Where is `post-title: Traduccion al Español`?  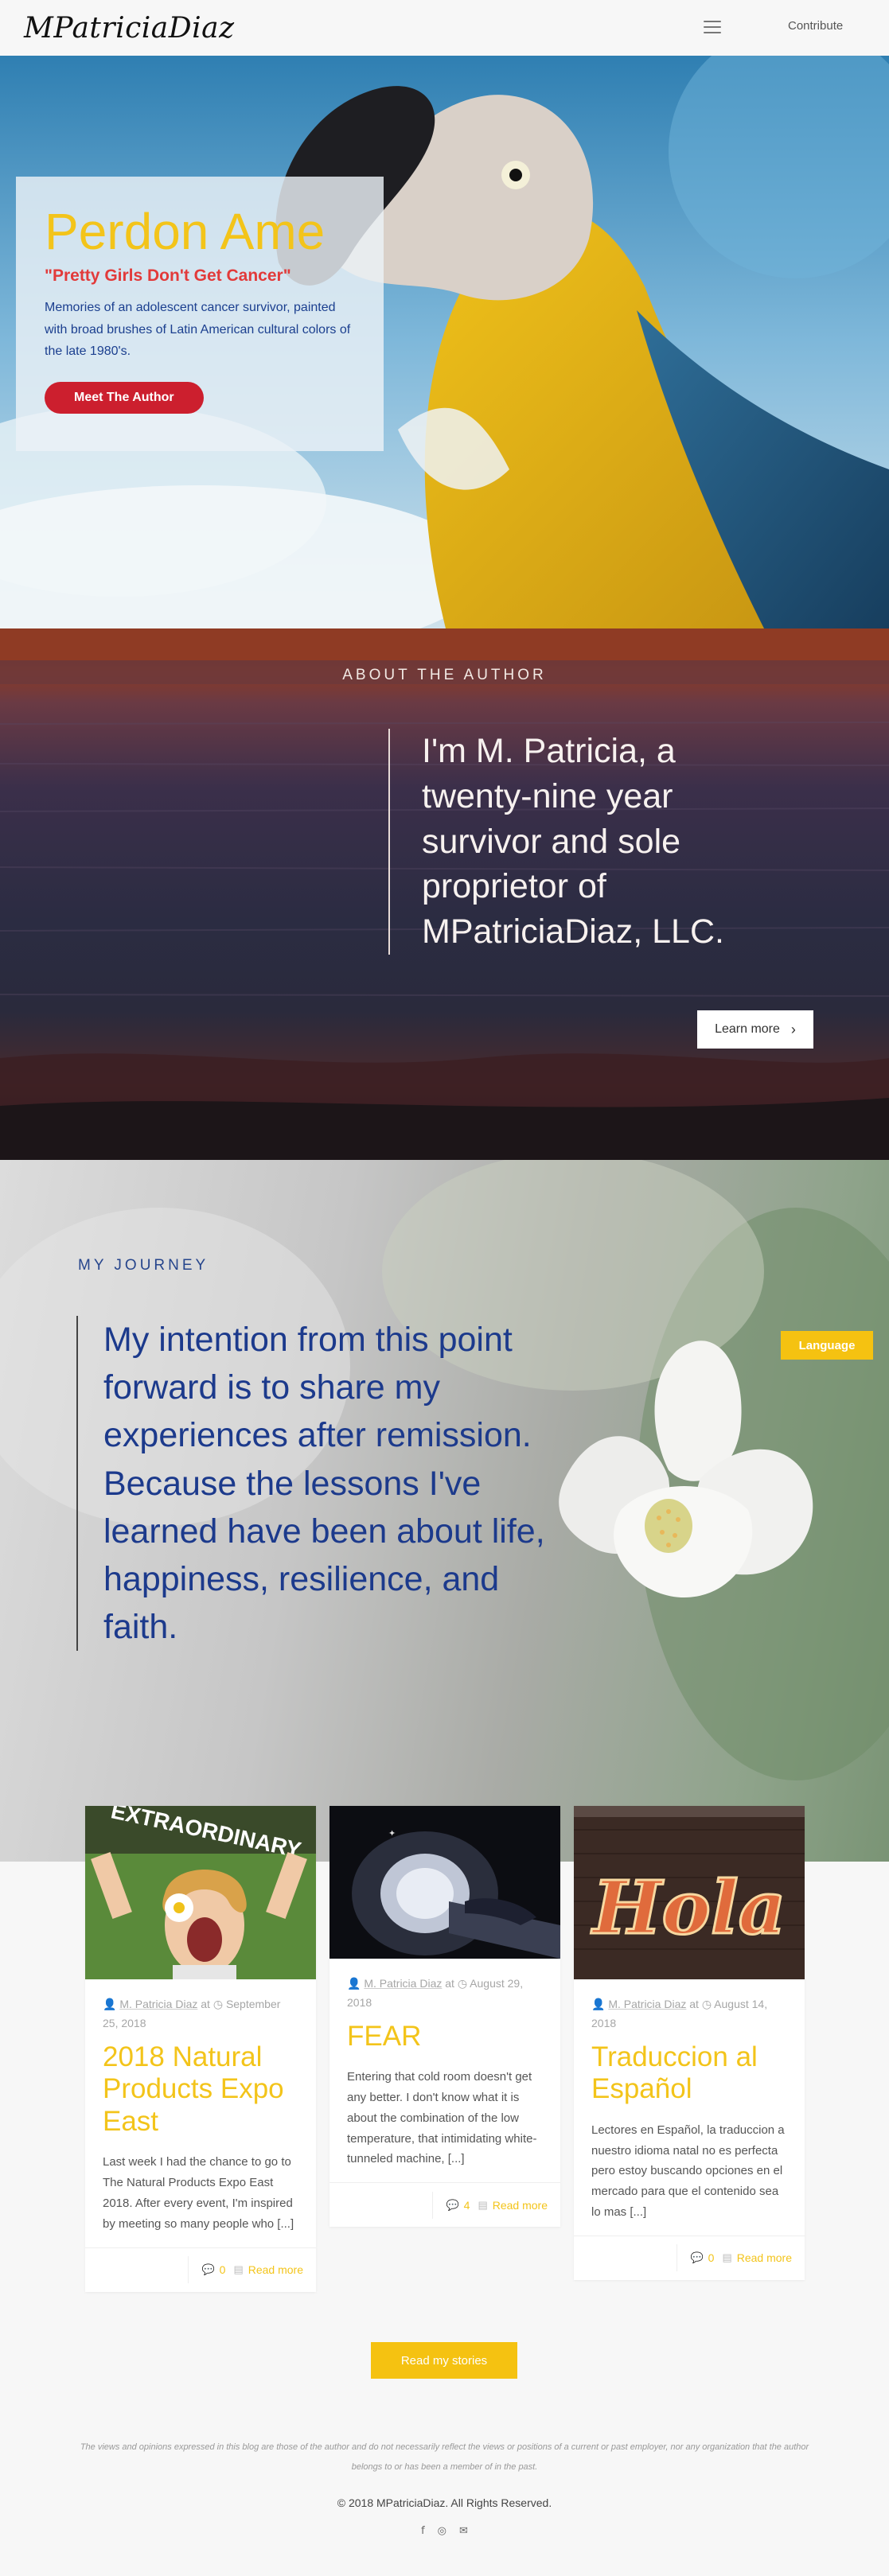
post-title: Traduccion al Español is located at coordinates (689, 2074).